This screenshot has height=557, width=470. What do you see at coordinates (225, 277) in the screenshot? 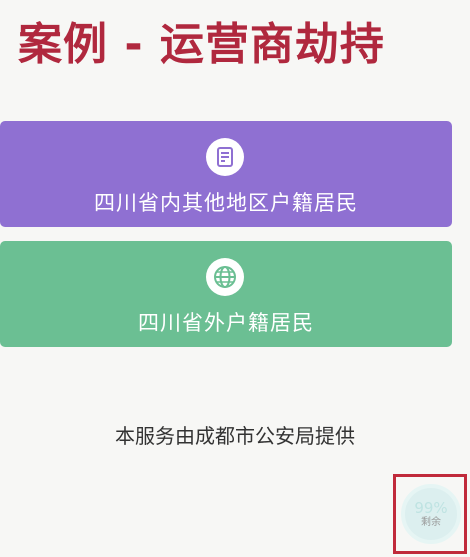
I see `globe-icon` at bounding box center [225, 277].